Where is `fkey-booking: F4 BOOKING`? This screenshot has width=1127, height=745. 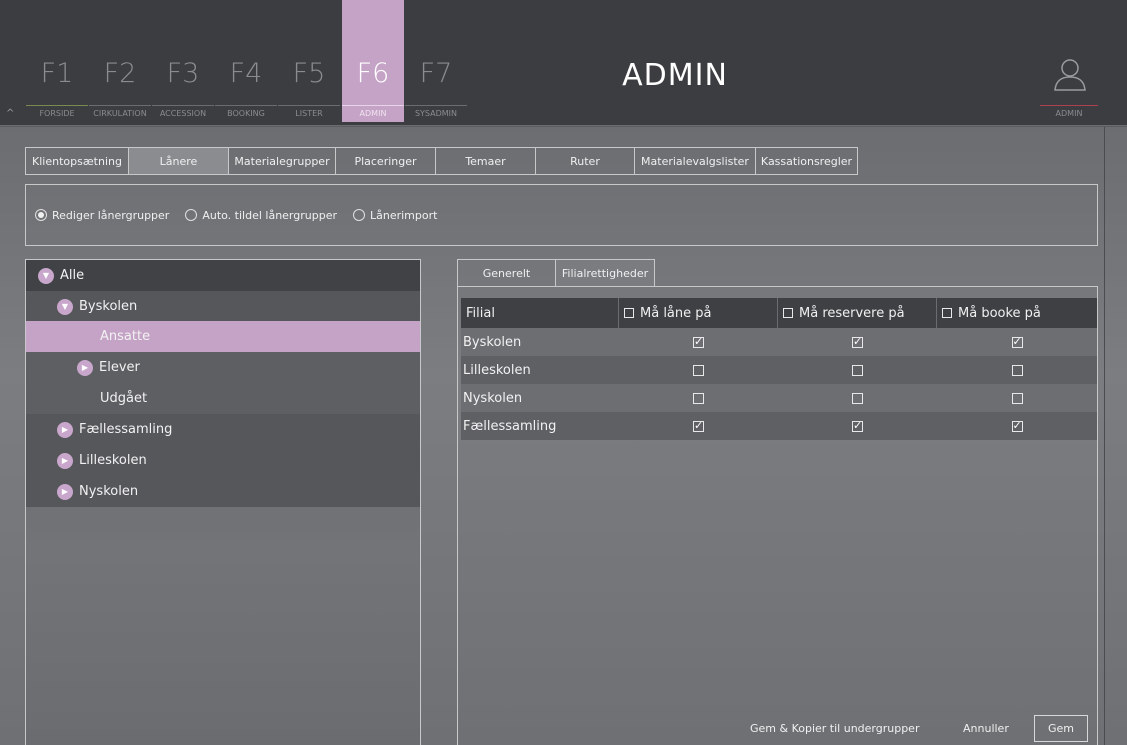
fkey-booking: F4 BOOKING is located at coordinates (246, 61).